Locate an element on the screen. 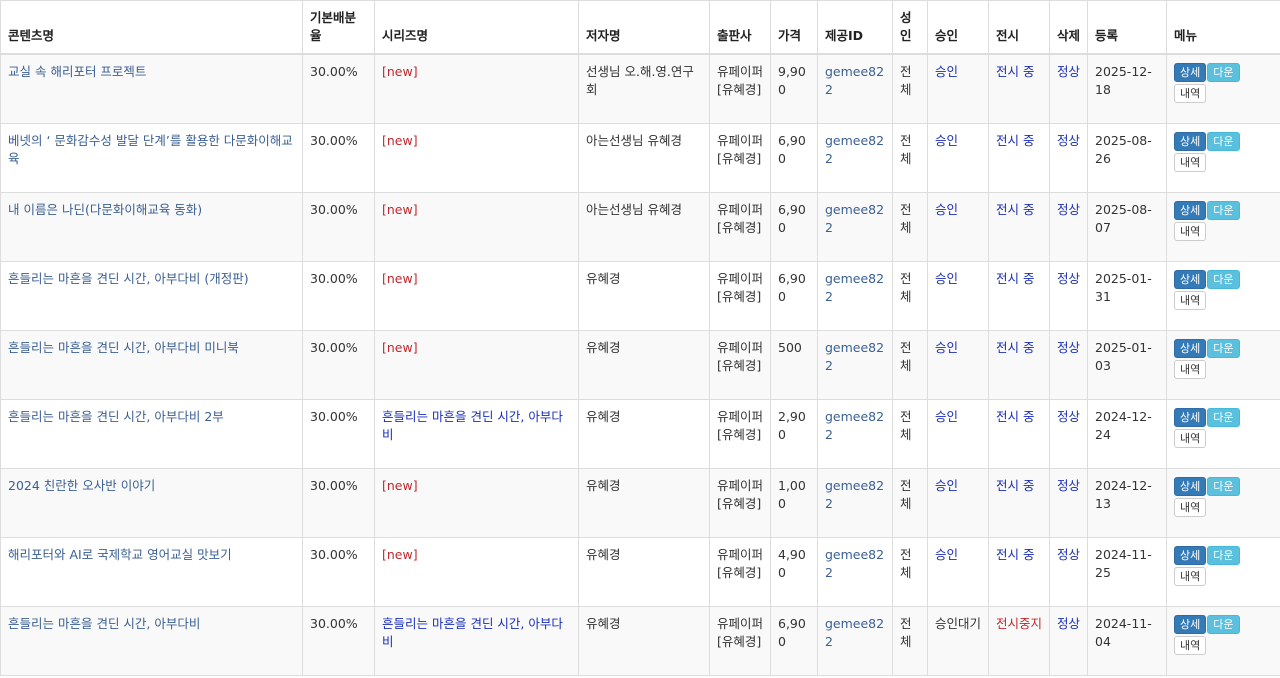 The image size is (1280, 678). cell-price: 2,900 is located at coordinates (794, 433).